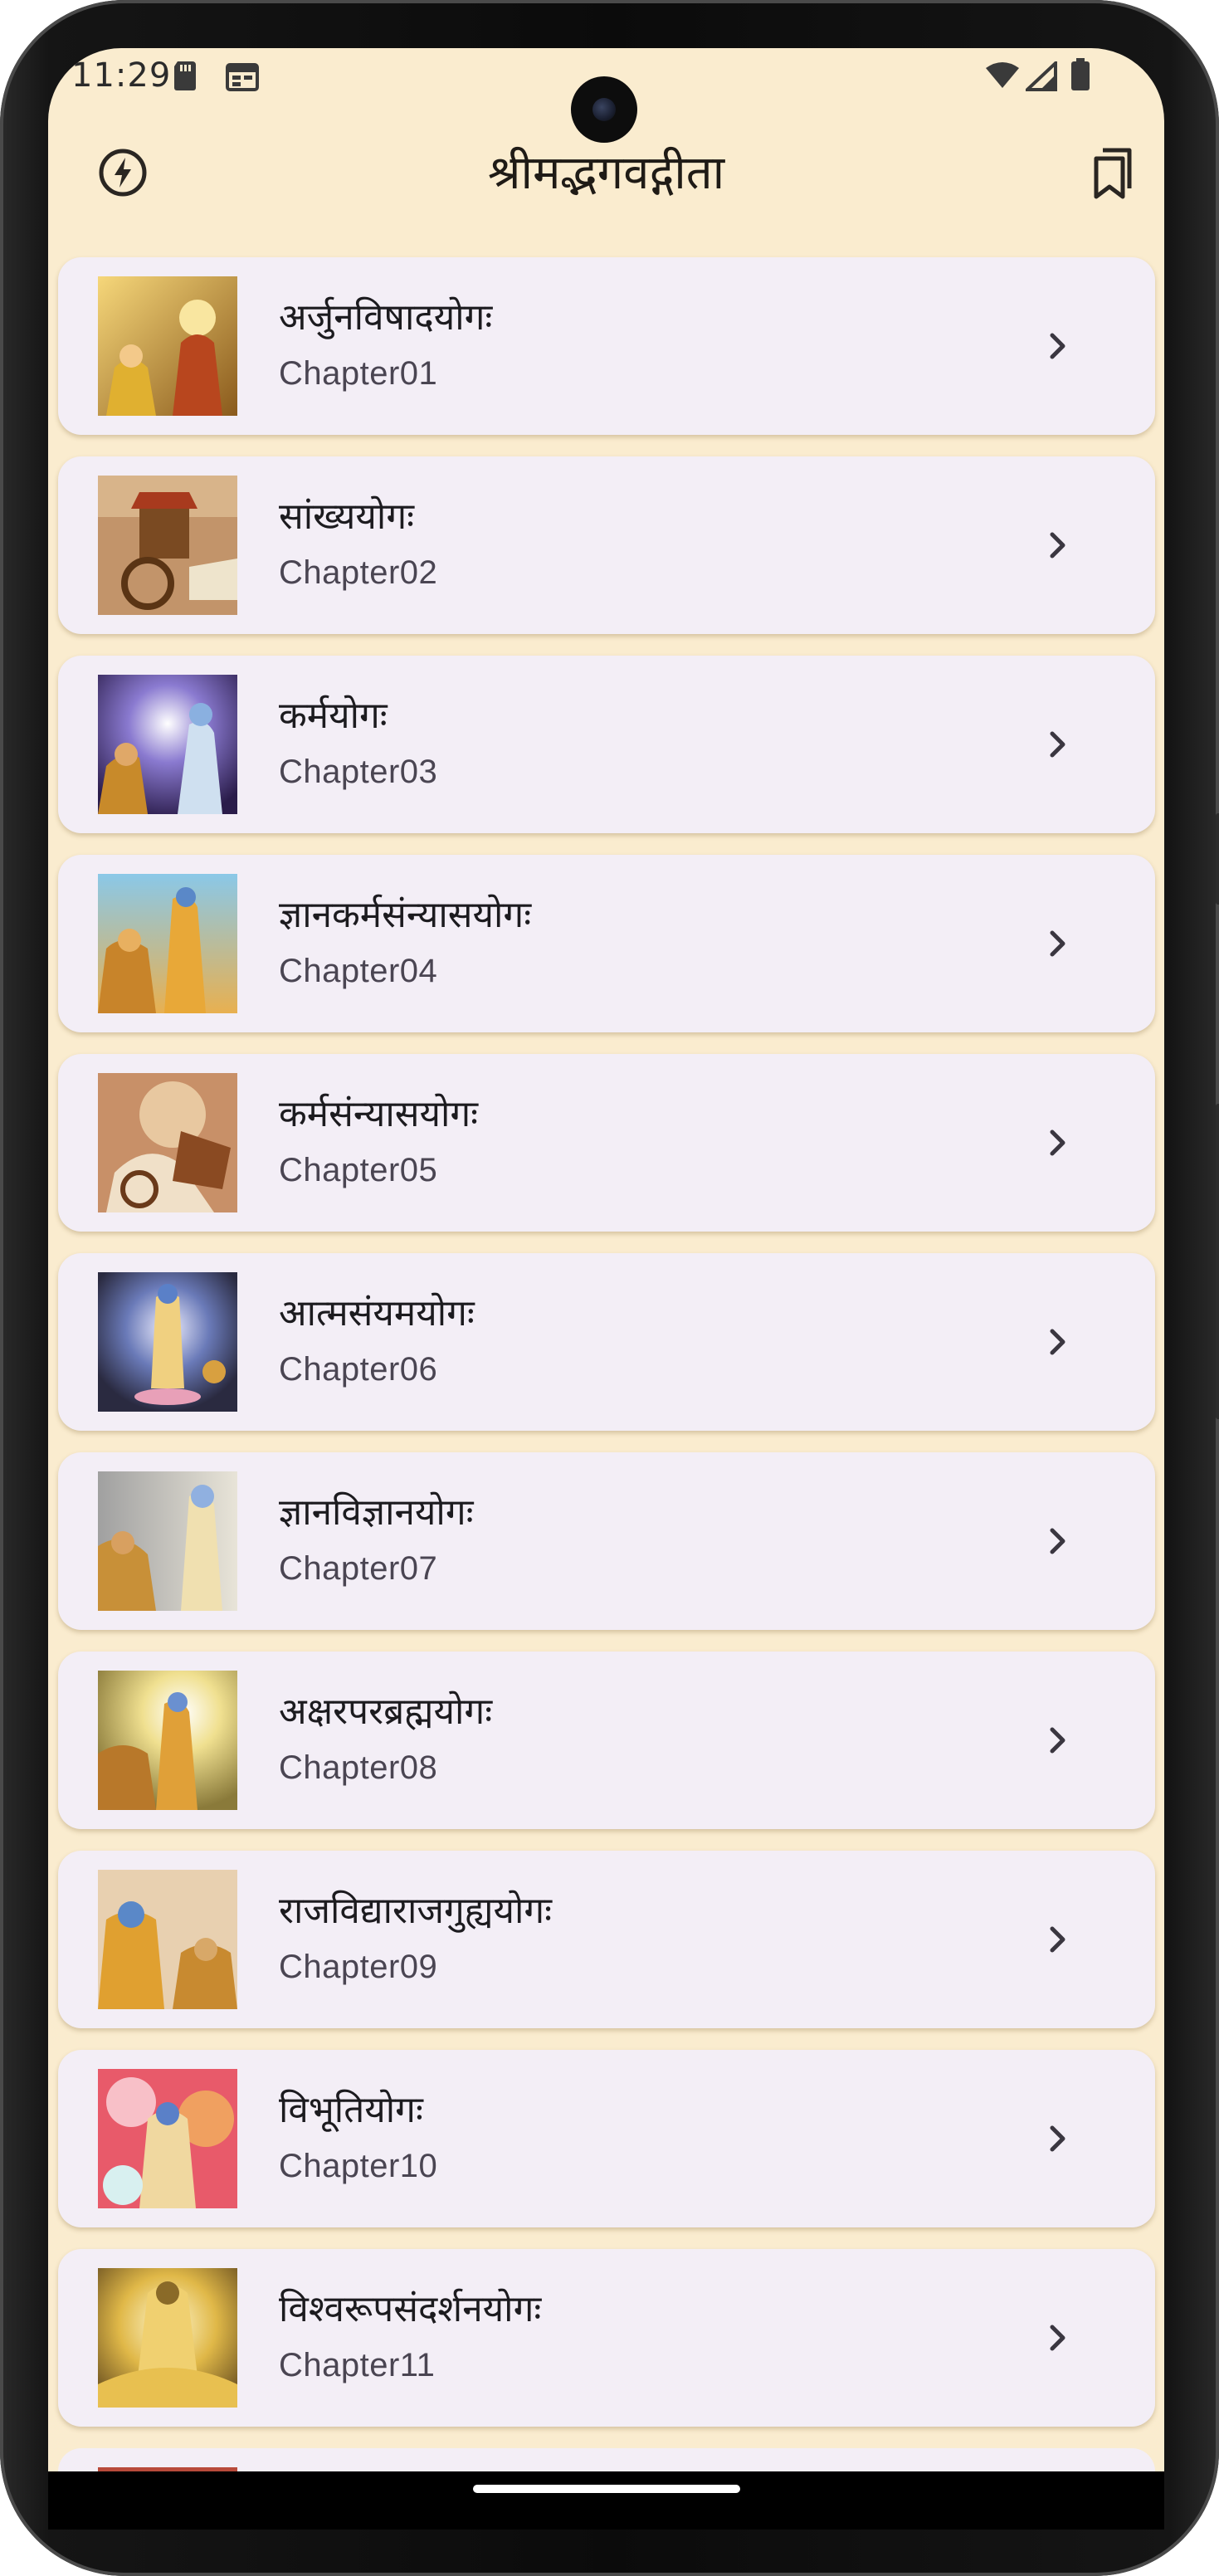 Image resolution: width=1219 pixels, height=2576 pixels. What do you see at coordinates (359, 1369) in the screenshot?
I see `chapter-subtitle: Chapter06` at bounding box center [359, 1369].